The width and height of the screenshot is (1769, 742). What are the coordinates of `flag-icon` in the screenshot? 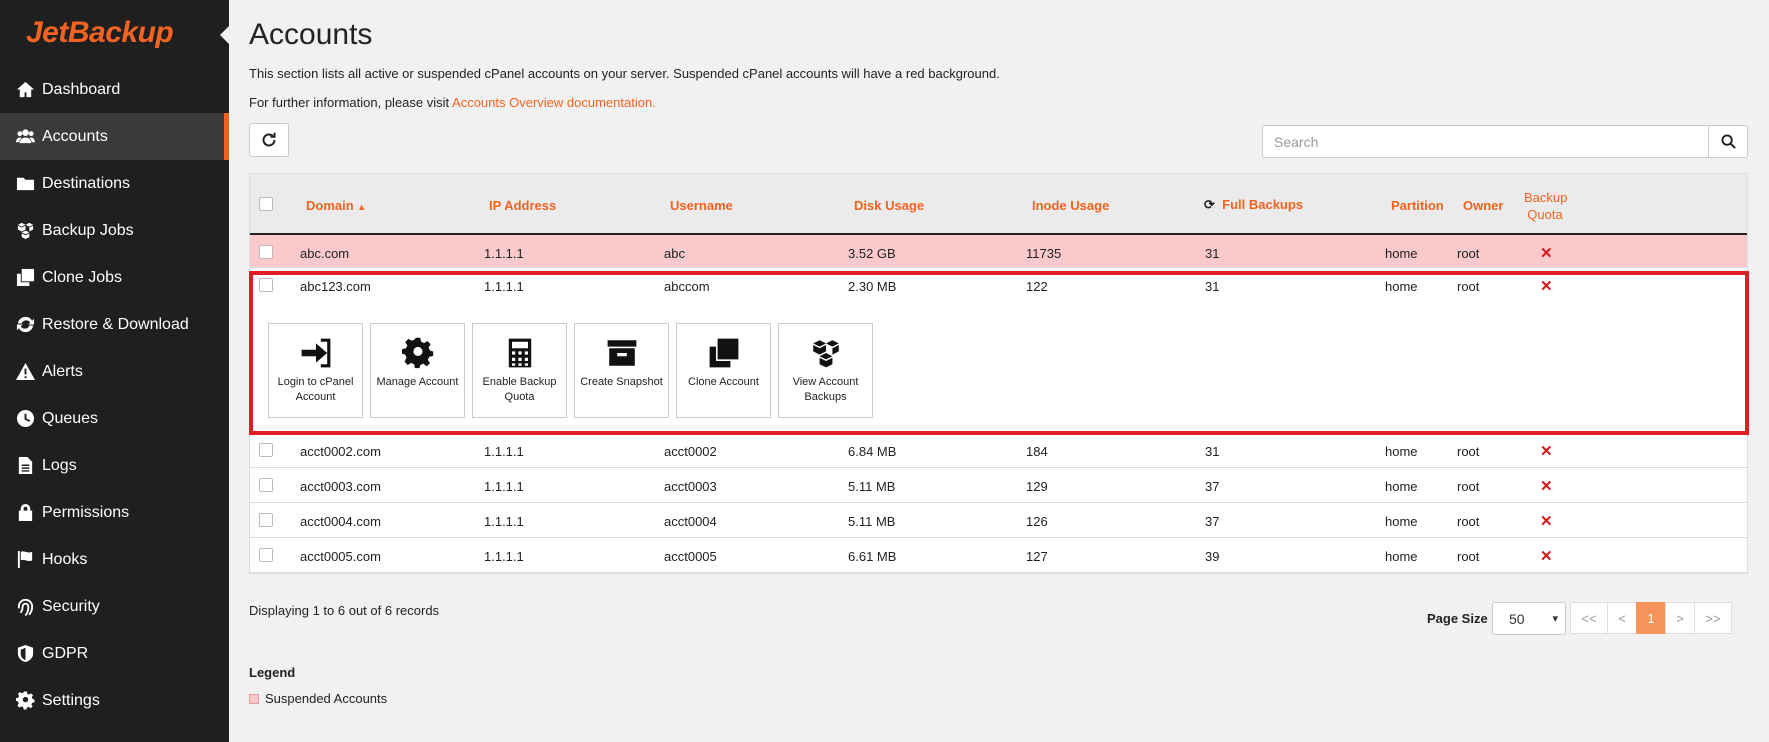 It's located at (24, 559).